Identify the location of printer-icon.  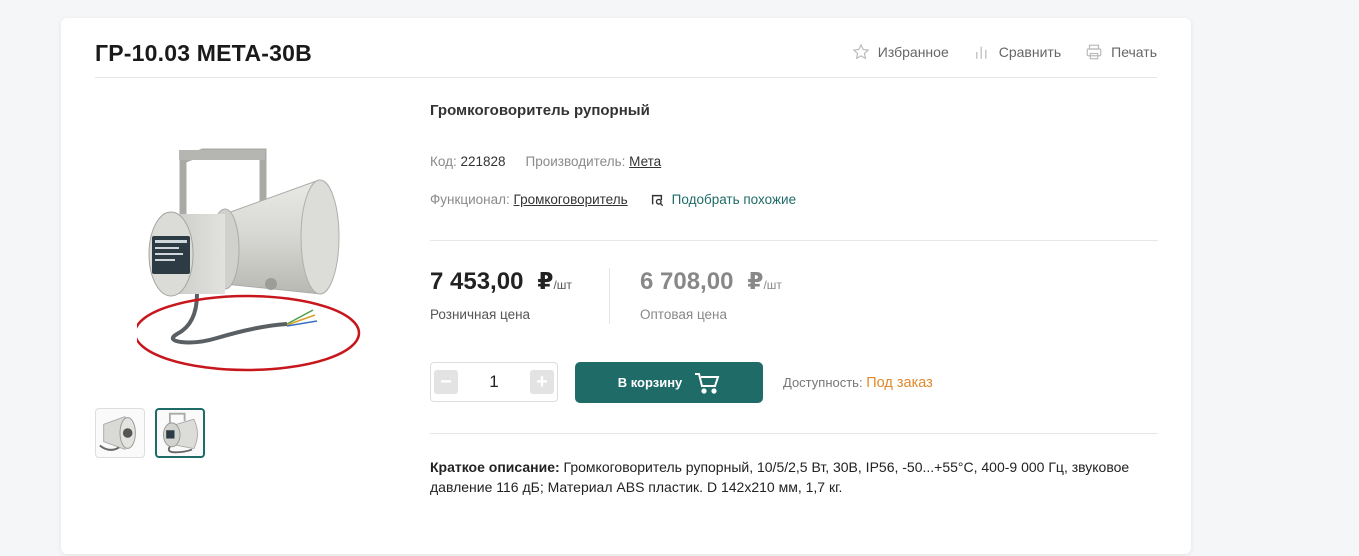
(1094, 52).